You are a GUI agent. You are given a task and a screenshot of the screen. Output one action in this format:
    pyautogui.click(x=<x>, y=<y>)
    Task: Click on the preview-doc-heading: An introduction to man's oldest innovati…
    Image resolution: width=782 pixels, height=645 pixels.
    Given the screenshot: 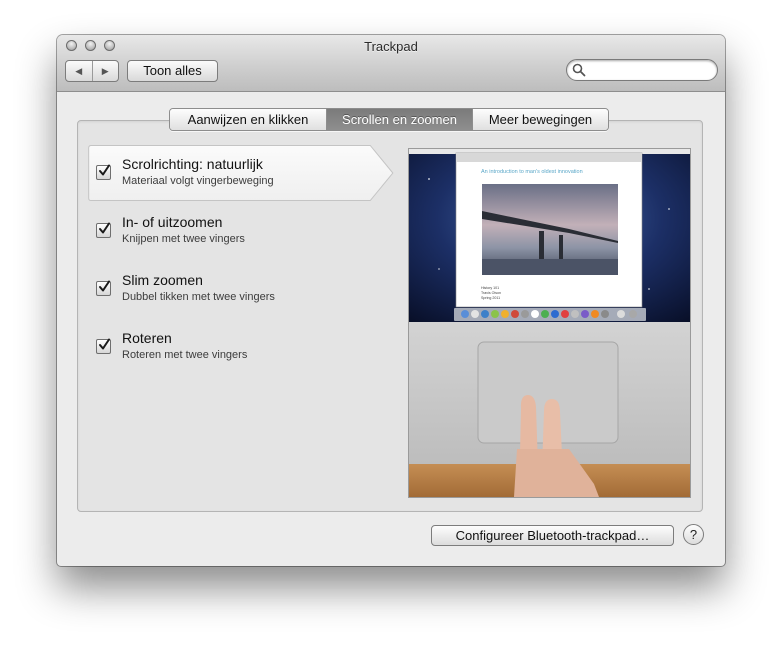 What is the action you would take?
    pyautogui.click(x=532, y=172)
    